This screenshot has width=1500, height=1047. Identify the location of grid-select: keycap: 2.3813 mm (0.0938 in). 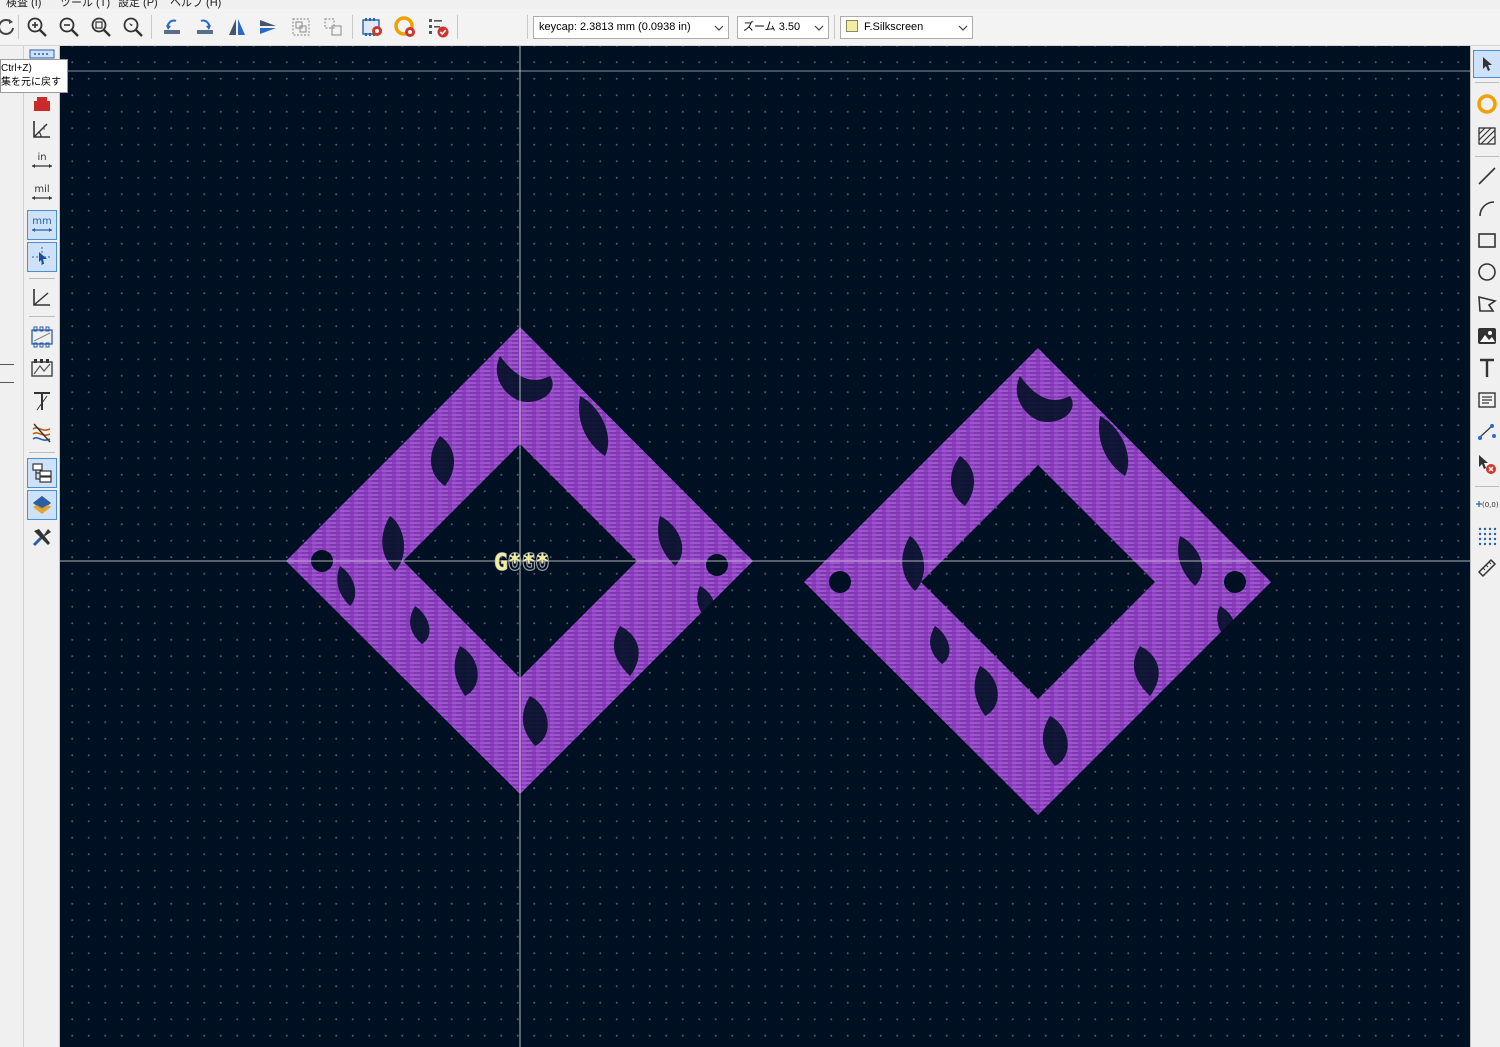
(631, 27).